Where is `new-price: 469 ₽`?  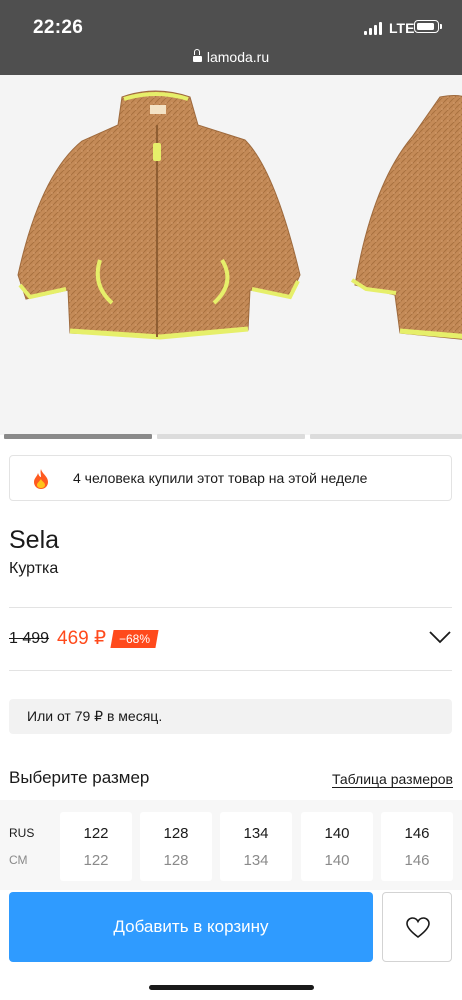
new-price: 469 ₽ is located at coordinates (82, 638).